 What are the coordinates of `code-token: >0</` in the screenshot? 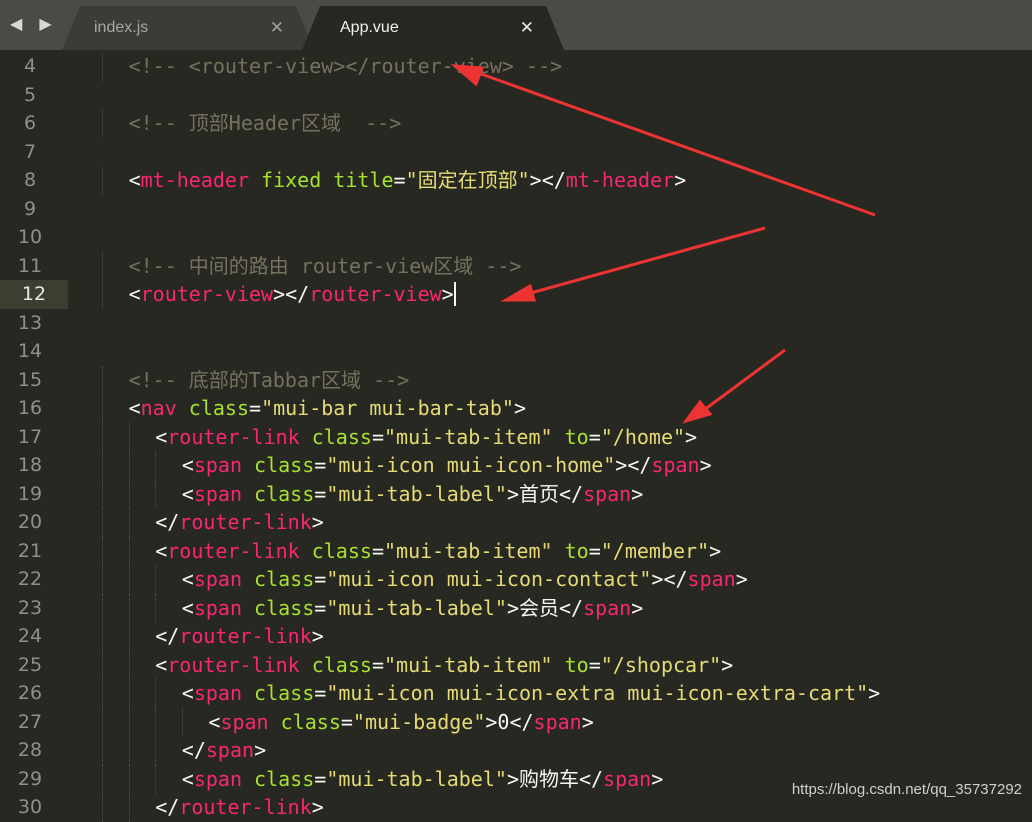 It's located at (509, 721).